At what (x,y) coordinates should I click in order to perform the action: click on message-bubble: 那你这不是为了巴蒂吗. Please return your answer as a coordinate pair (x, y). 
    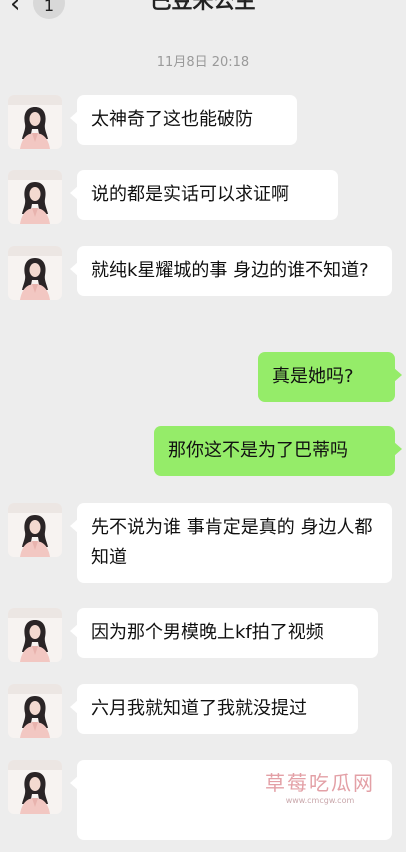
    Looking at the image, I should click on (278, 451).